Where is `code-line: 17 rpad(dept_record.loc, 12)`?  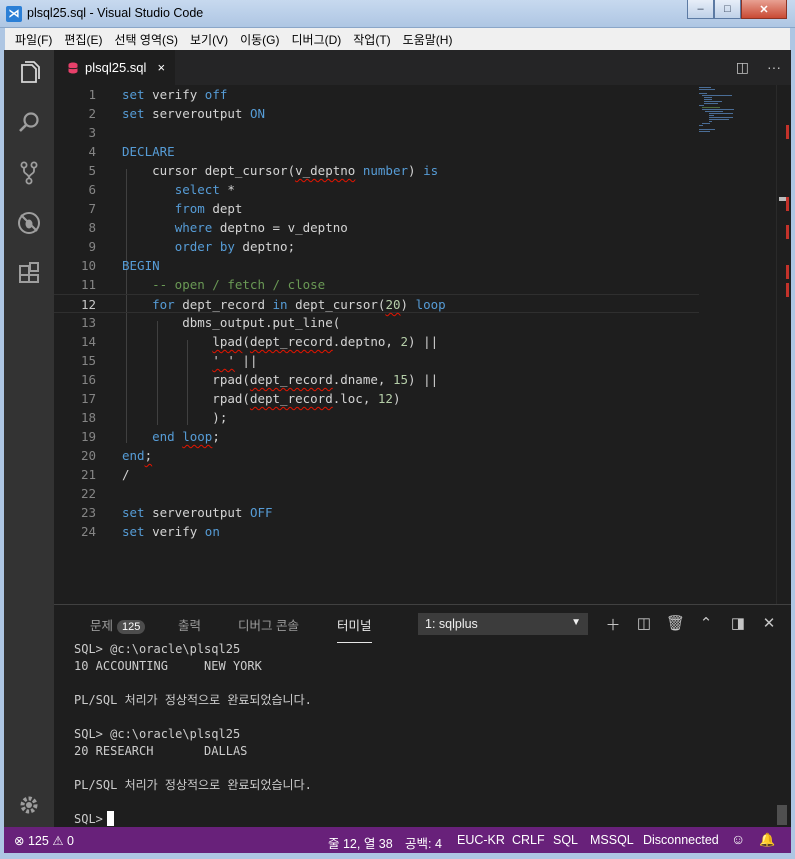
code-line: 17 rpad(dept_record.loc, 12) is located at coordinates (240, 398).